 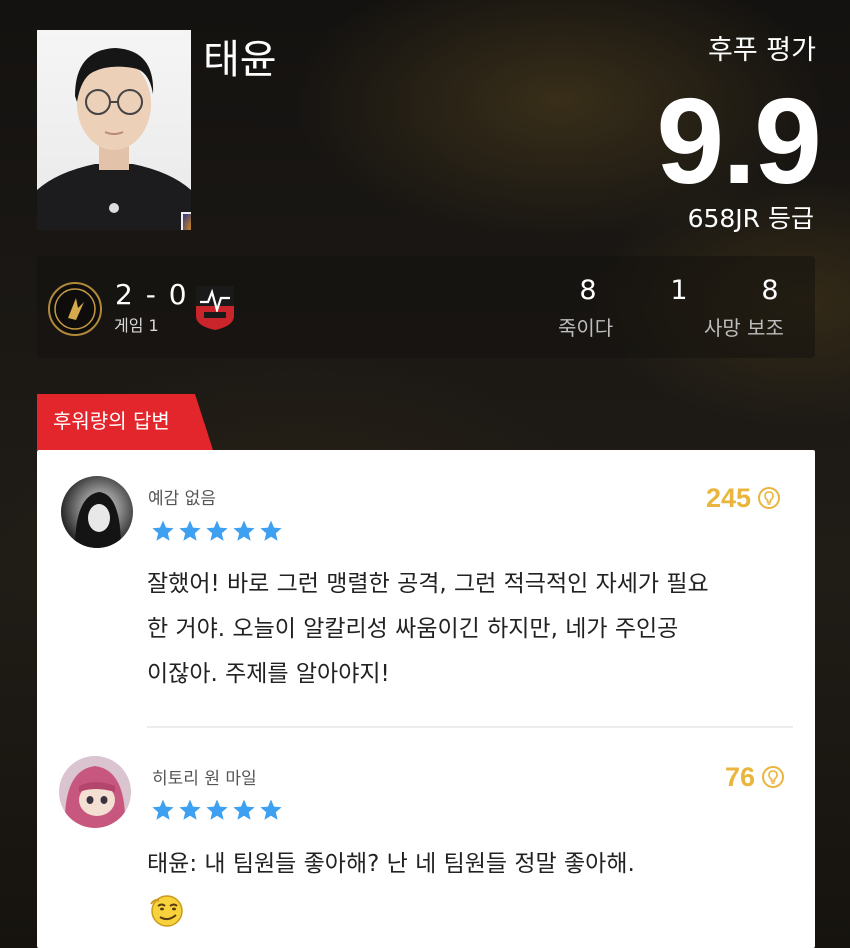 What do you see at coordinates (114, 139) in the screenshot?
I see `player-portrait-icon` at bounding box center [114, 139].